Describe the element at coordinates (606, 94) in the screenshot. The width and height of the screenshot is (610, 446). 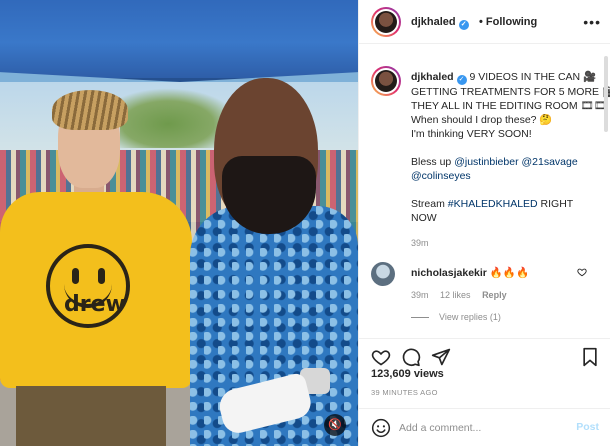
I see `caption-scrollbar` at that location.